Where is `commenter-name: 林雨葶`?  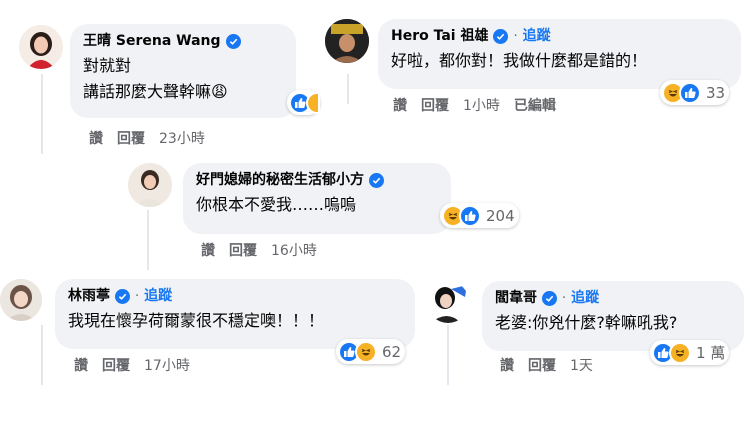
commenter-name: 林雨葶 is located at coordinates (89, 296).